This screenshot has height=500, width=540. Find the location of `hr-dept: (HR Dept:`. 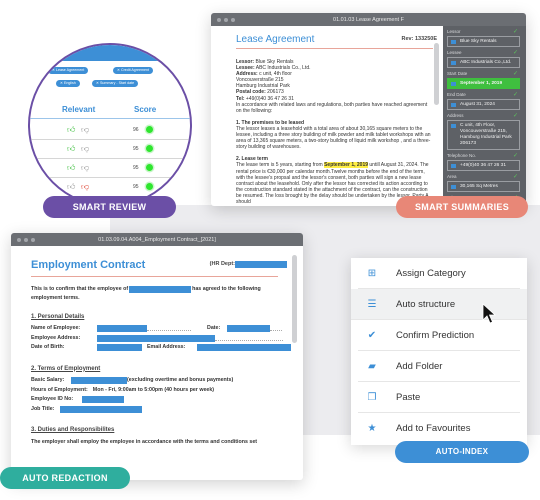

hr-dept: (HR Dept: is located at coordinates (248, 265).